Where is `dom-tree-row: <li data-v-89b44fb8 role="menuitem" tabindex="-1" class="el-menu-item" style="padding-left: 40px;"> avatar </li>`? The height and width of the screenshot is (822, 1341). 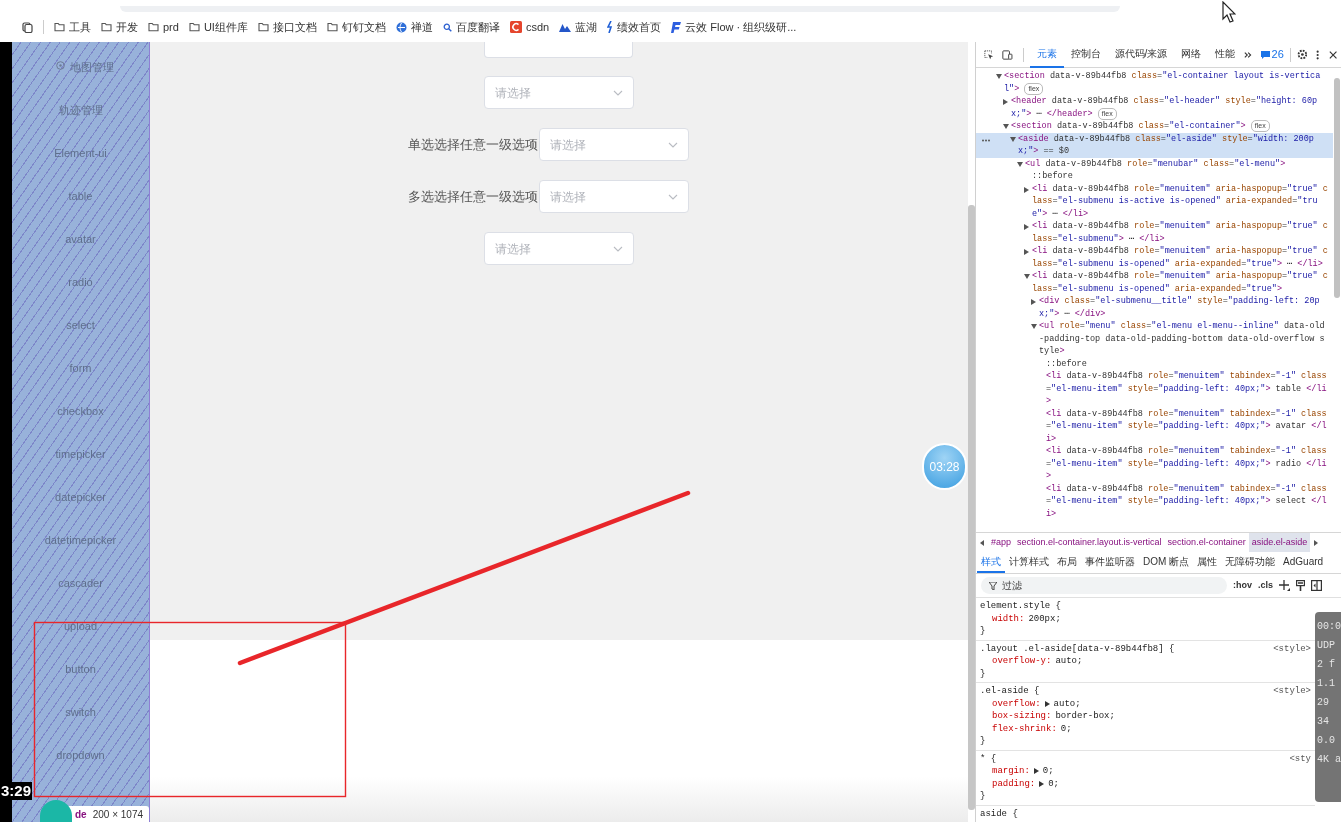
dom-tree-row: <li data-v-89b44fb8 role="menuitem" tabindex="-1" class="el-menu-item" style="padding-left: 40px;"> avatar </li> is located at coordinates (1154, 426).